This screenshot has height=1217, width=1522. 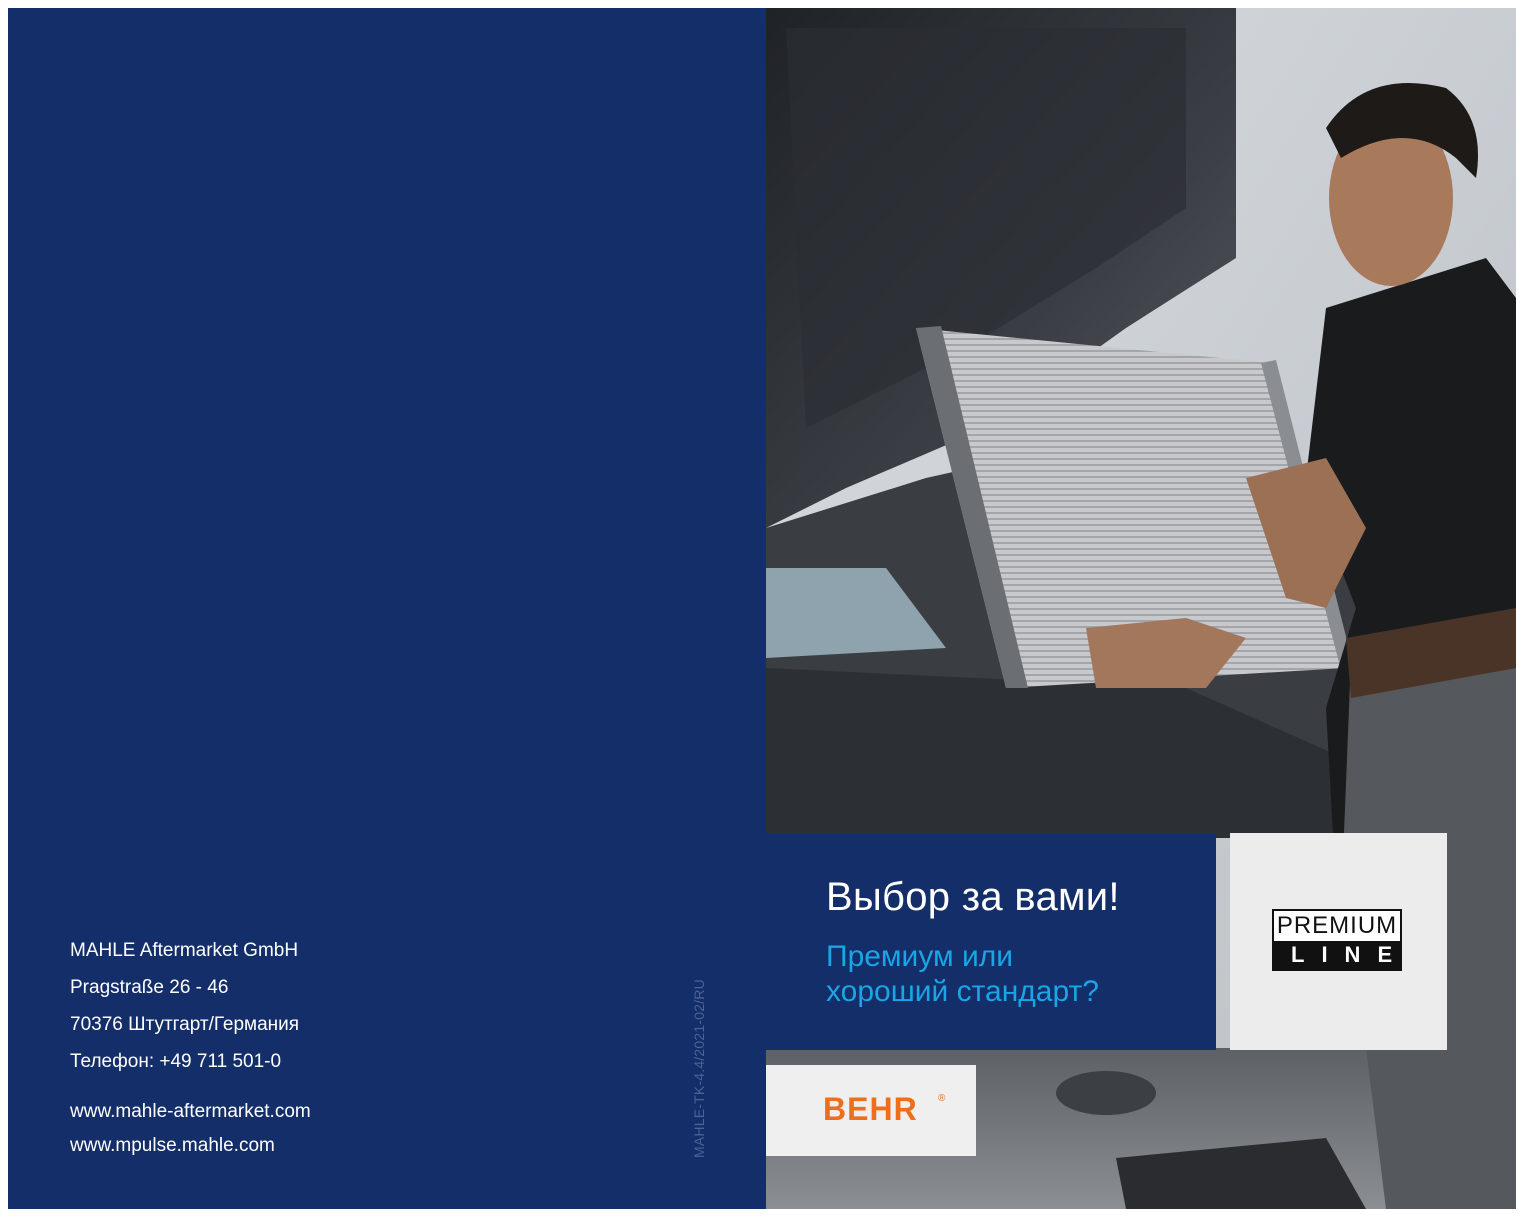 I want to click on company-name: MAHLE Aftermarket GmbH, so click(x=184, y=950).